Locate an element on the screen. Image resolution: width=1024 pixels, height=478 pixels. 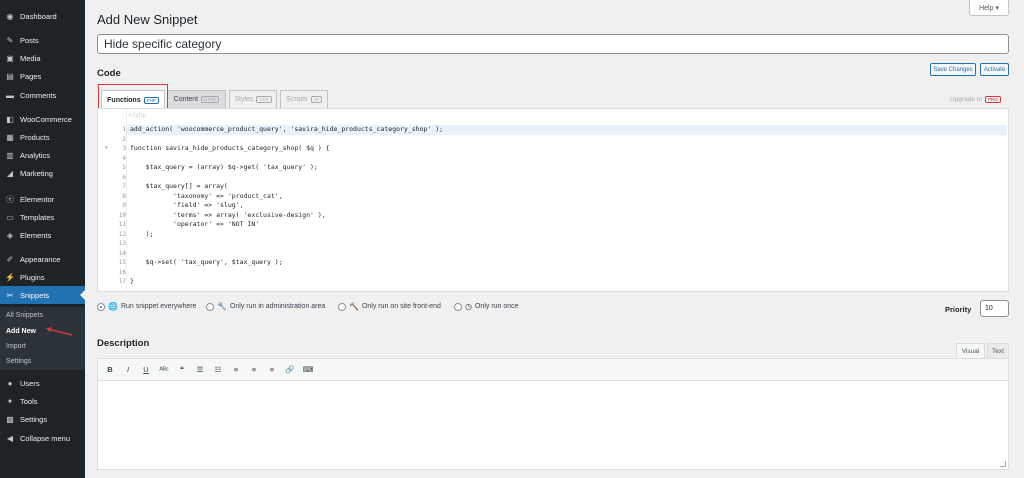
sidebar-item-label: Posts is located at coordinates (29, 40).